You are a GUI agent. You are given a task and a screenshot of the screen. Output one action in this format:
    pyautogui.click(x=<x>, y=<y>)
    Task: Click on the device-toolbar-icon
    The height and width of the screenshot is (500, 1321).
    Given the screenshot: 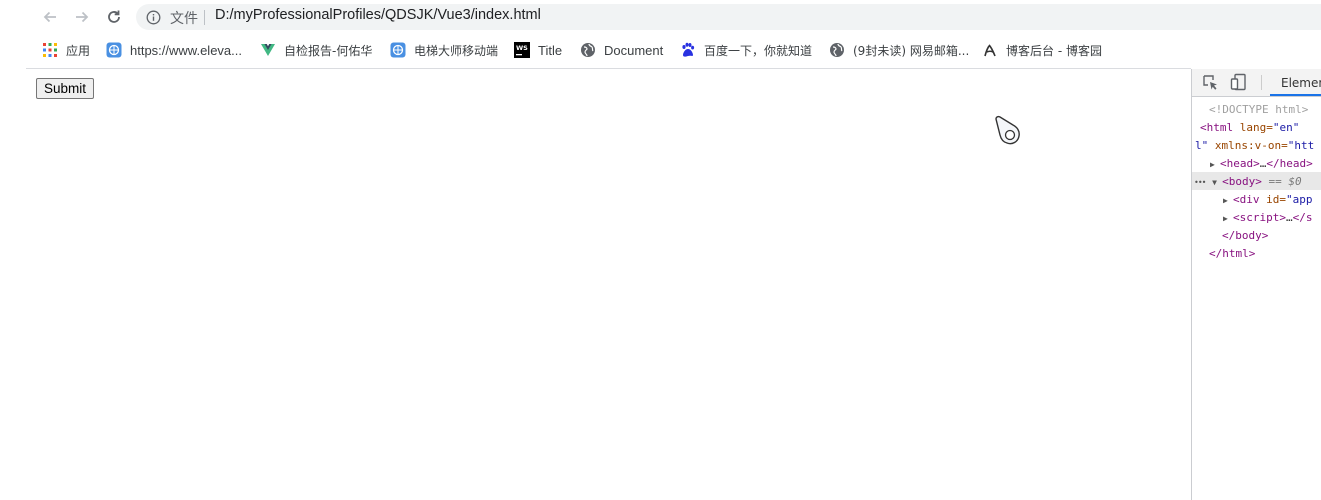 What is the action you would take?
    pyautogui.click(x=1239, y=82)
    